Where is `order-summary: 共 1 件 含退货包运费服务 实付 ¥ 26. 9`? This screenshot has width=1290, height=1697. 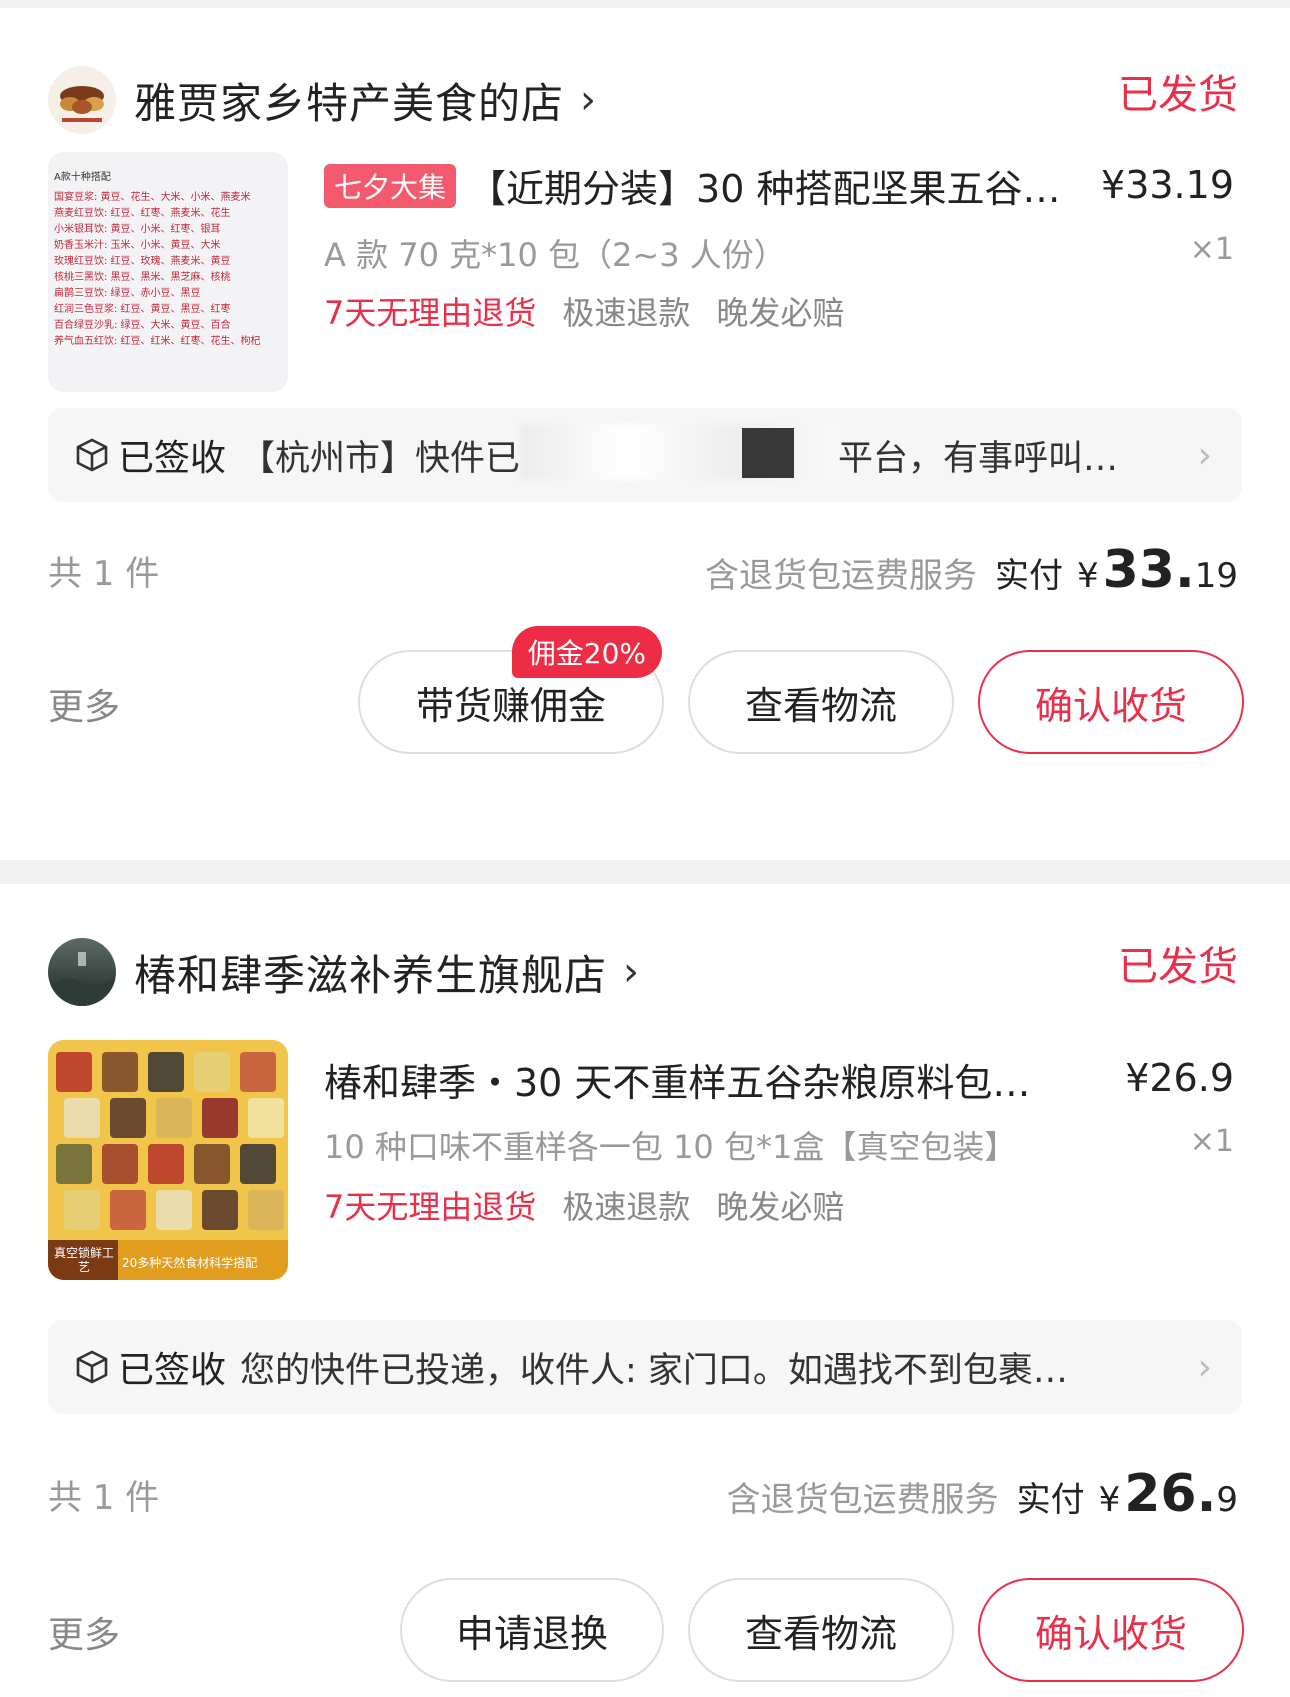 order-summary: 共 1 件 含退货包运费服务 实付 ¥ 26. 9 is located at coordinates (643, 1494).